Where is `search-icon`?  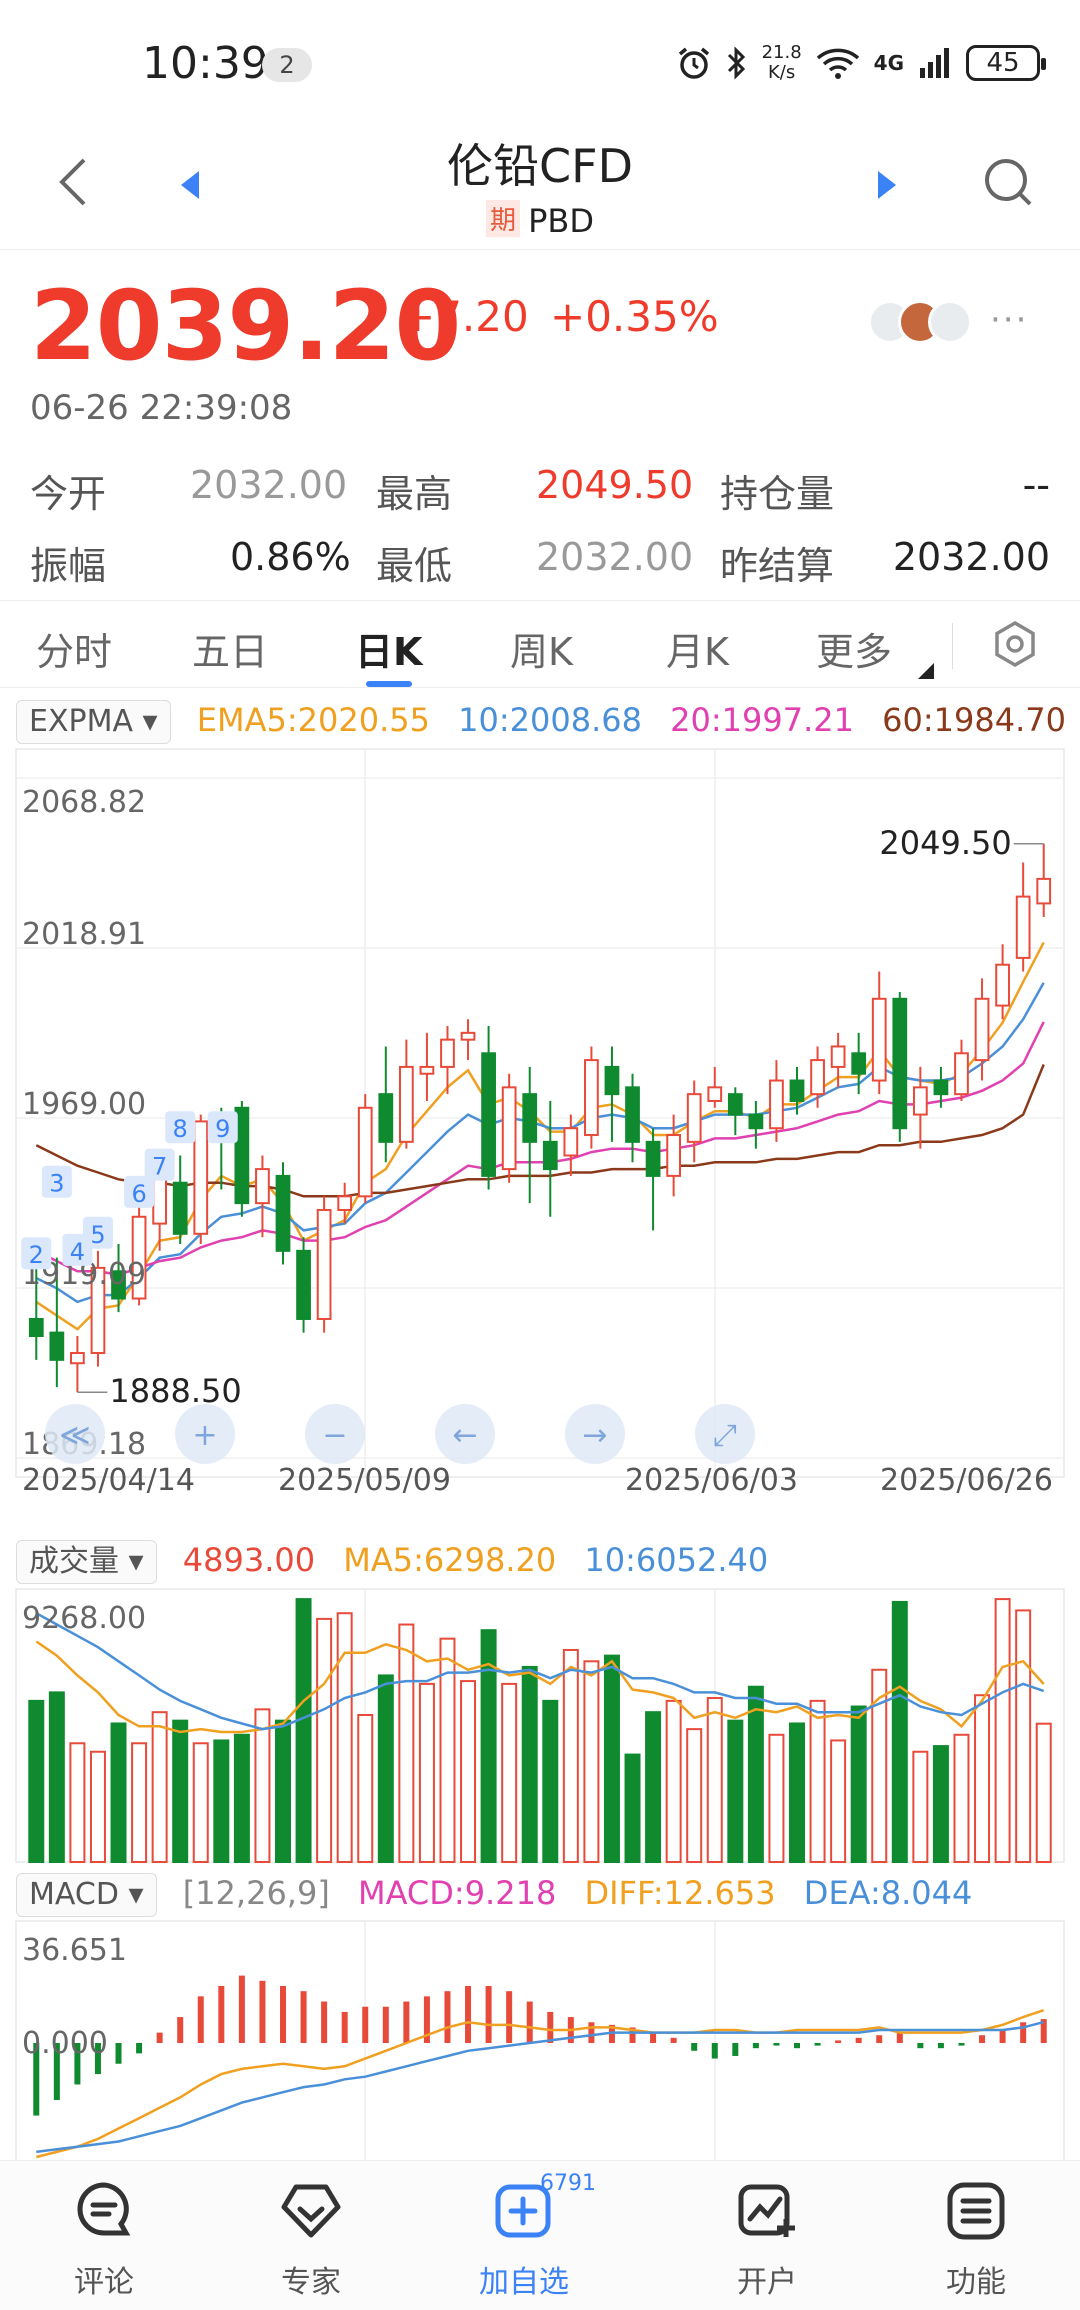
search-icon is located at coordinates (1008, 182).